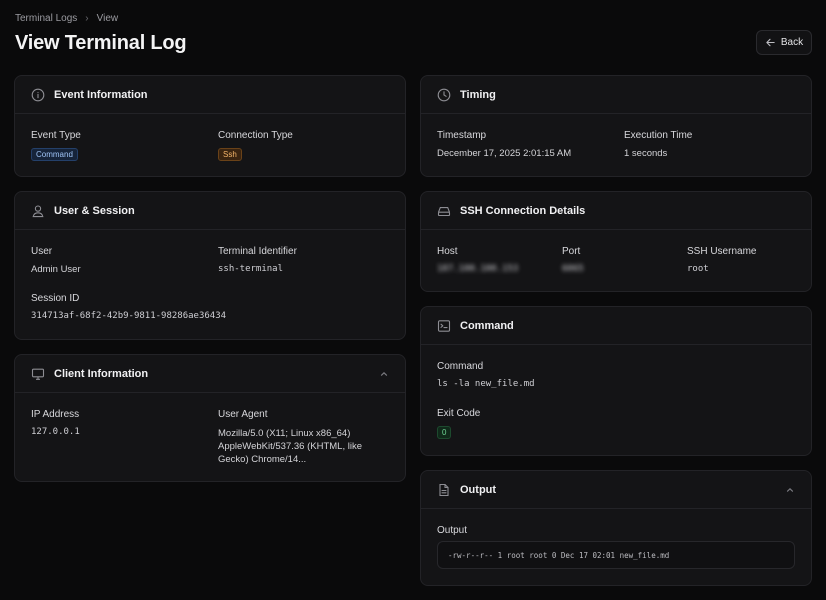 The image size is (826, 600). Describe the element at coordinates (658, 135) in the screenshot. I see `execution-time-label: Execution Time` at that location.